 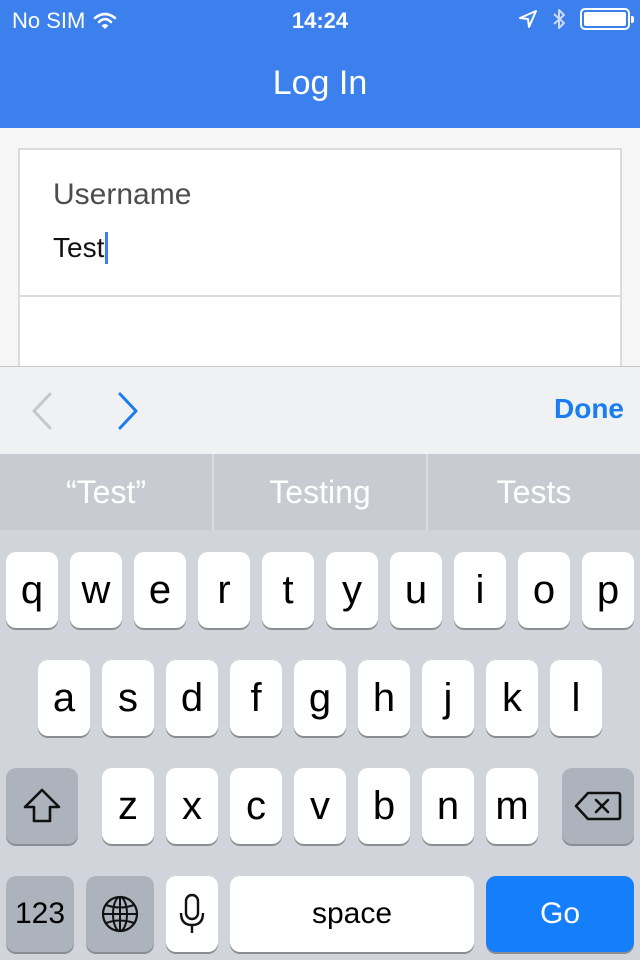 I want to click on key-a: a, so click(x=64, y=698).